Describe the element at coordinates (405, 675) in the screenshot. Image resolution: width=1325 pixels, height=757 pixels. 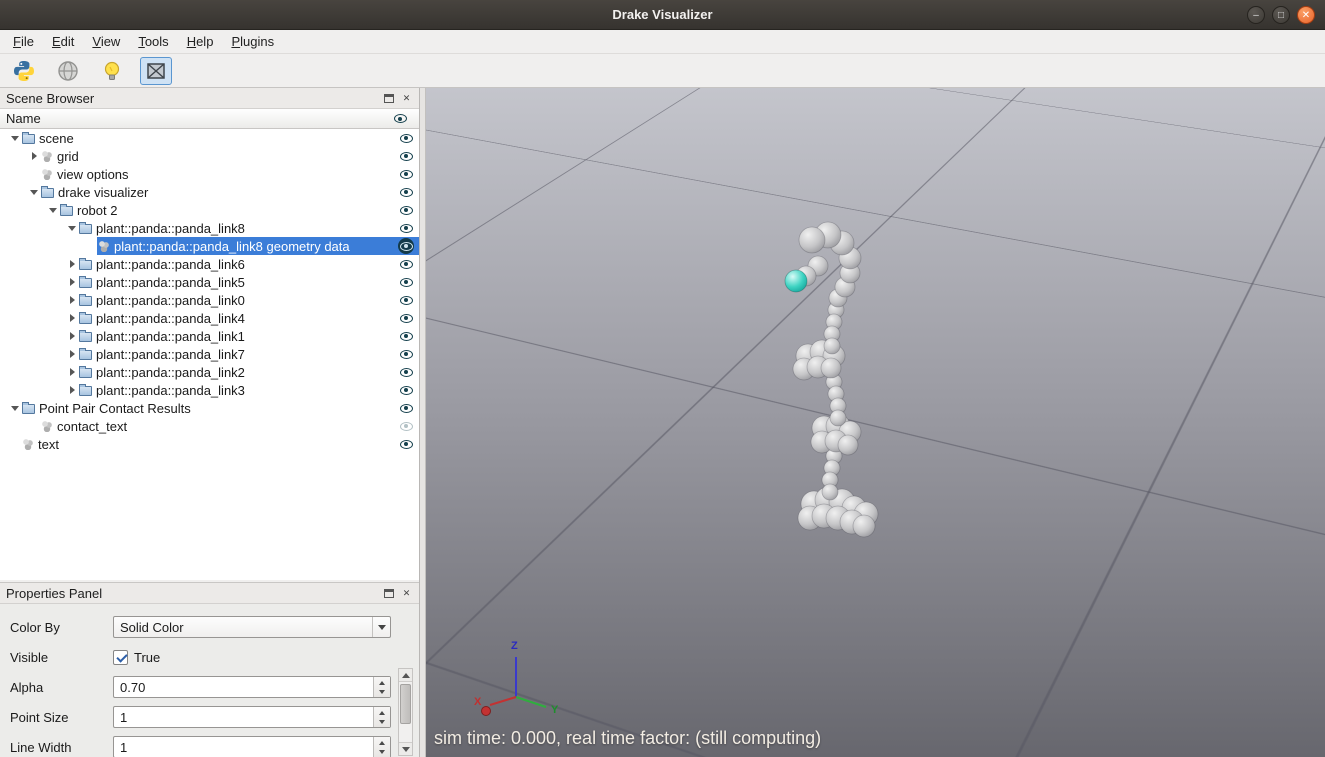
I see `scroll-up-arrow` at that location.